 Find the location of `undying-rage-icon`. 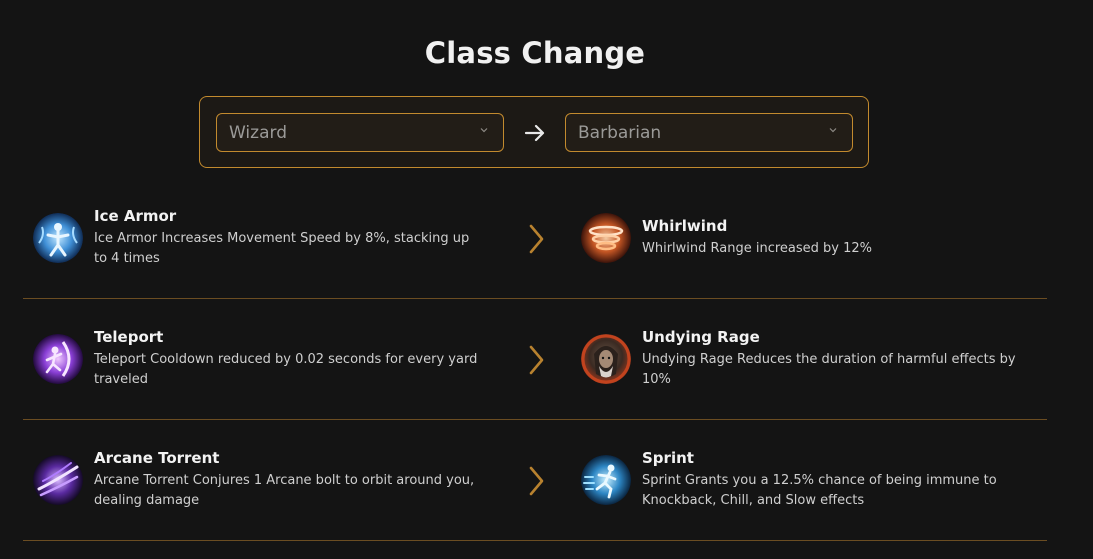

undying-rage-icon is located at coordinates (606, 359).